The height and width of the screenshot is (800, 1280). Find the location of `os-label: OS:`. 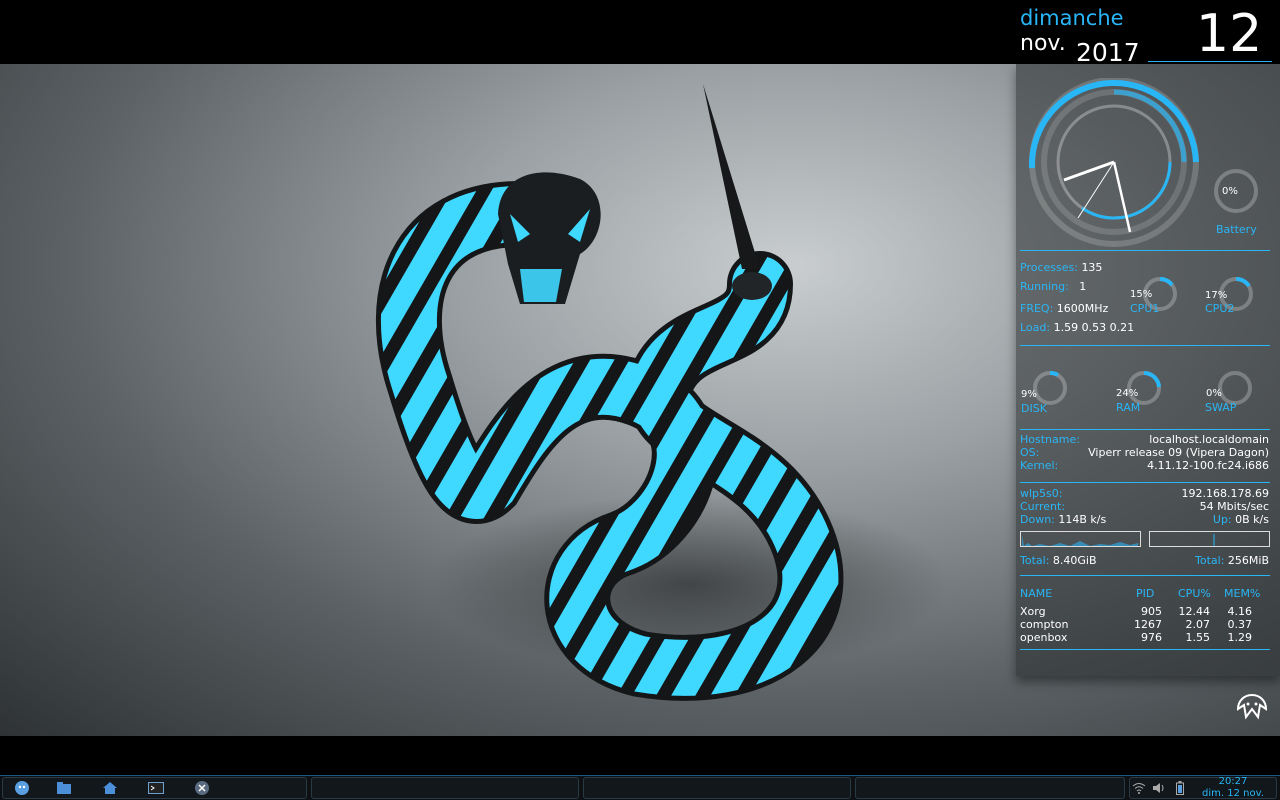

os-label: OS: is located at coordinates (1030, 452).